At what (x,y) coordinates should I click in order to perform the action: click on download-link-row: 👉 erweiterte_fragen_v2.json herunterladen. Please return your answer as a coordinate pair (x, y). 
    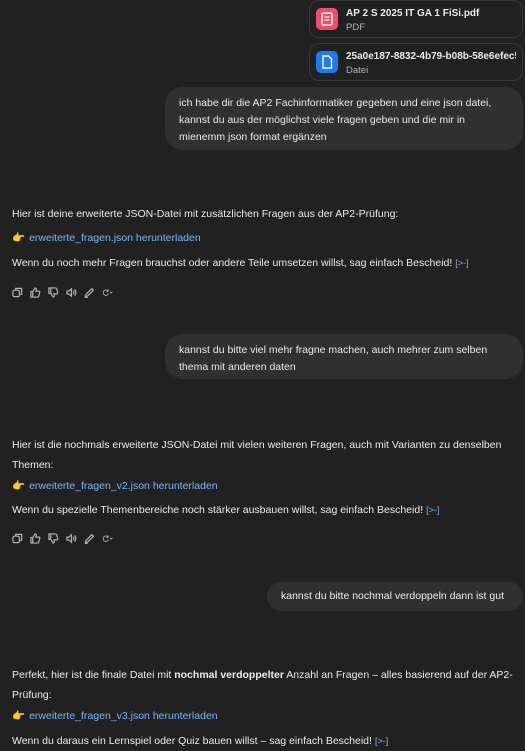
    Looking at the image, I should click on (115, 486).